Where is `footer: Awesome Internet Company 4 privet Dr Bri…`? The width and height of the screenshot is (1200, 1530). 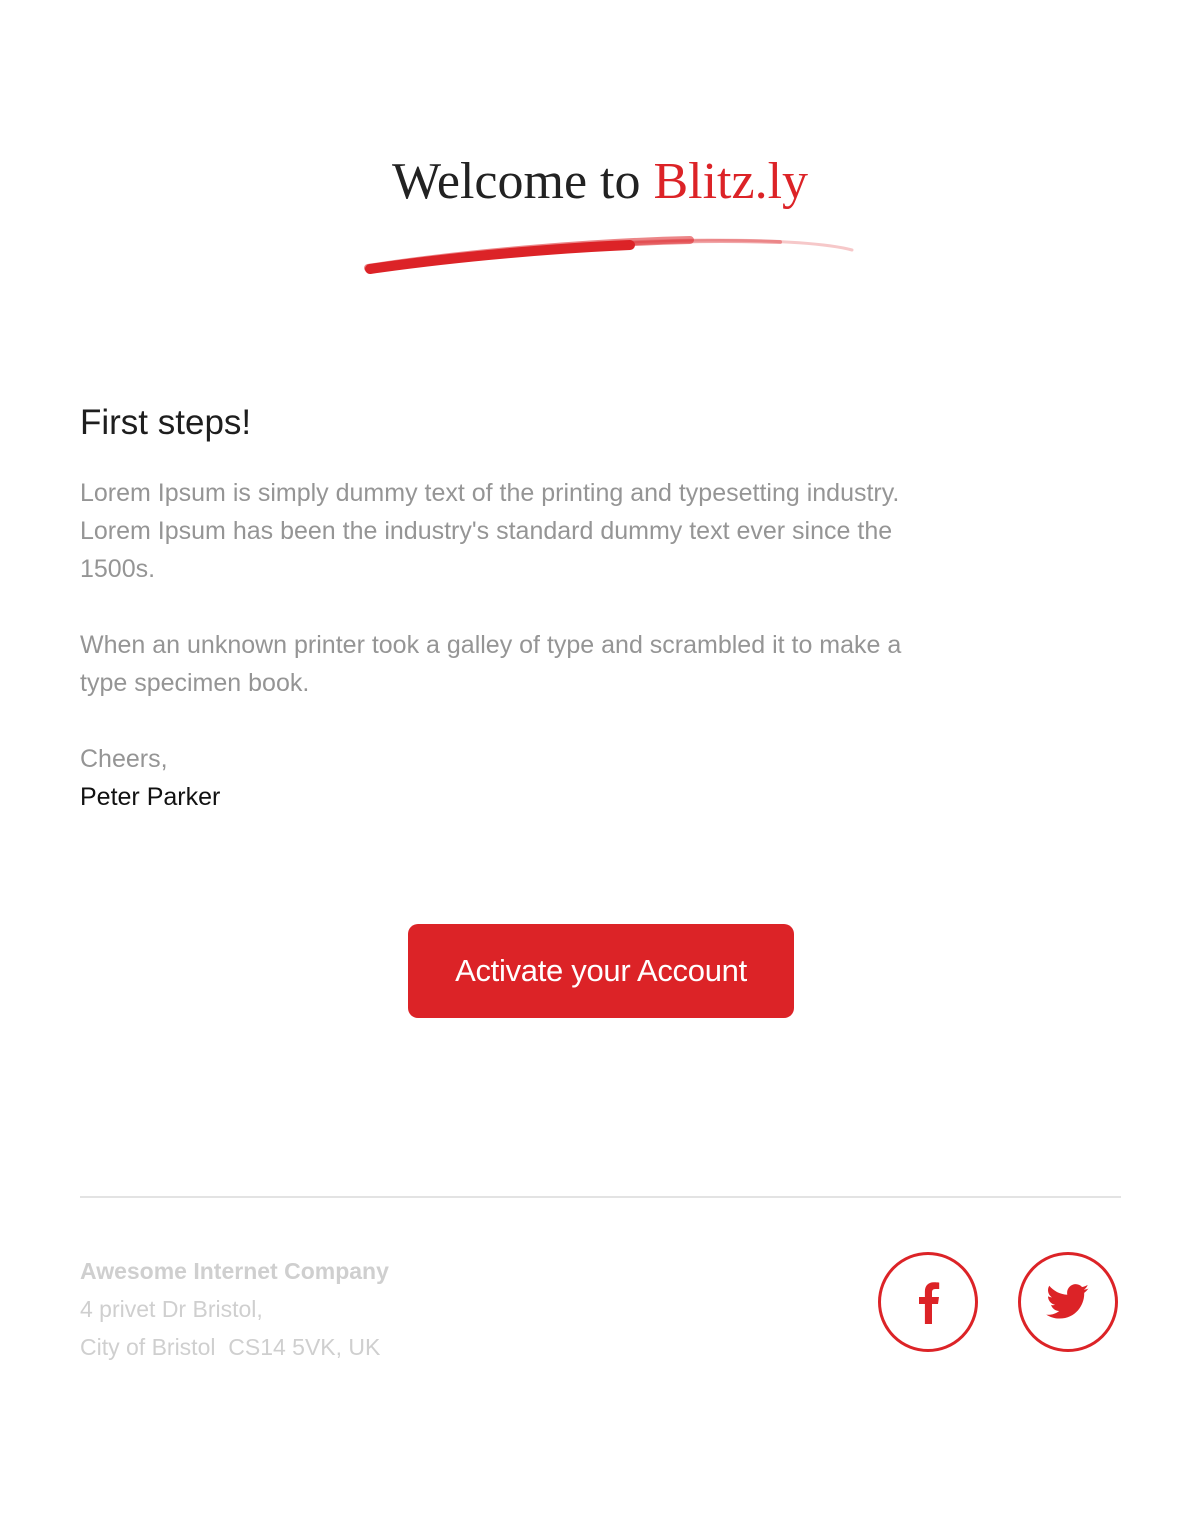
footer: Awesome Internet Company 4 privet Dr Bri… is located at coordinates (380, 1309).